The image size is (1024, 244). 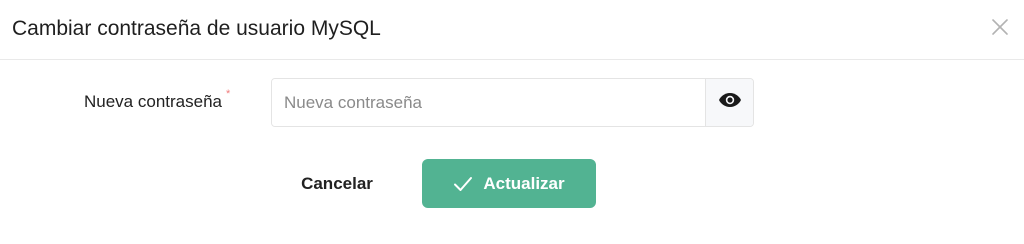 I want to click on close-icon, so click(x=1000, y=29).